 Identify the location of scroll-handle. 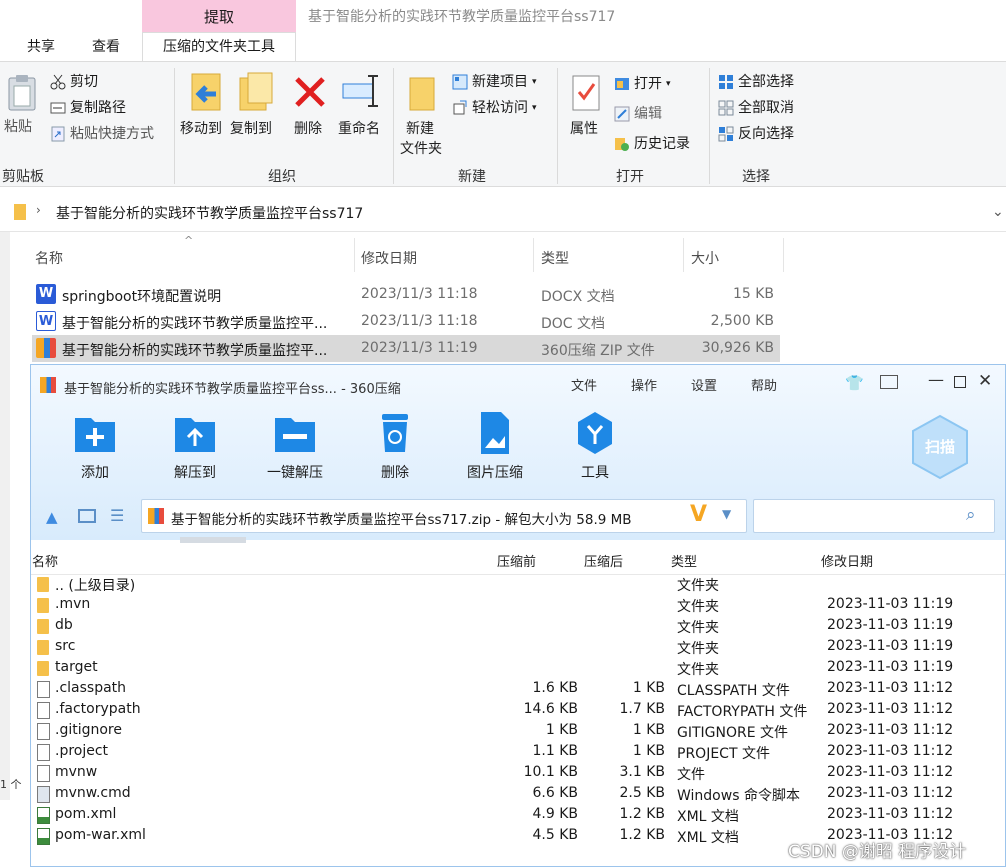
(213, 540).